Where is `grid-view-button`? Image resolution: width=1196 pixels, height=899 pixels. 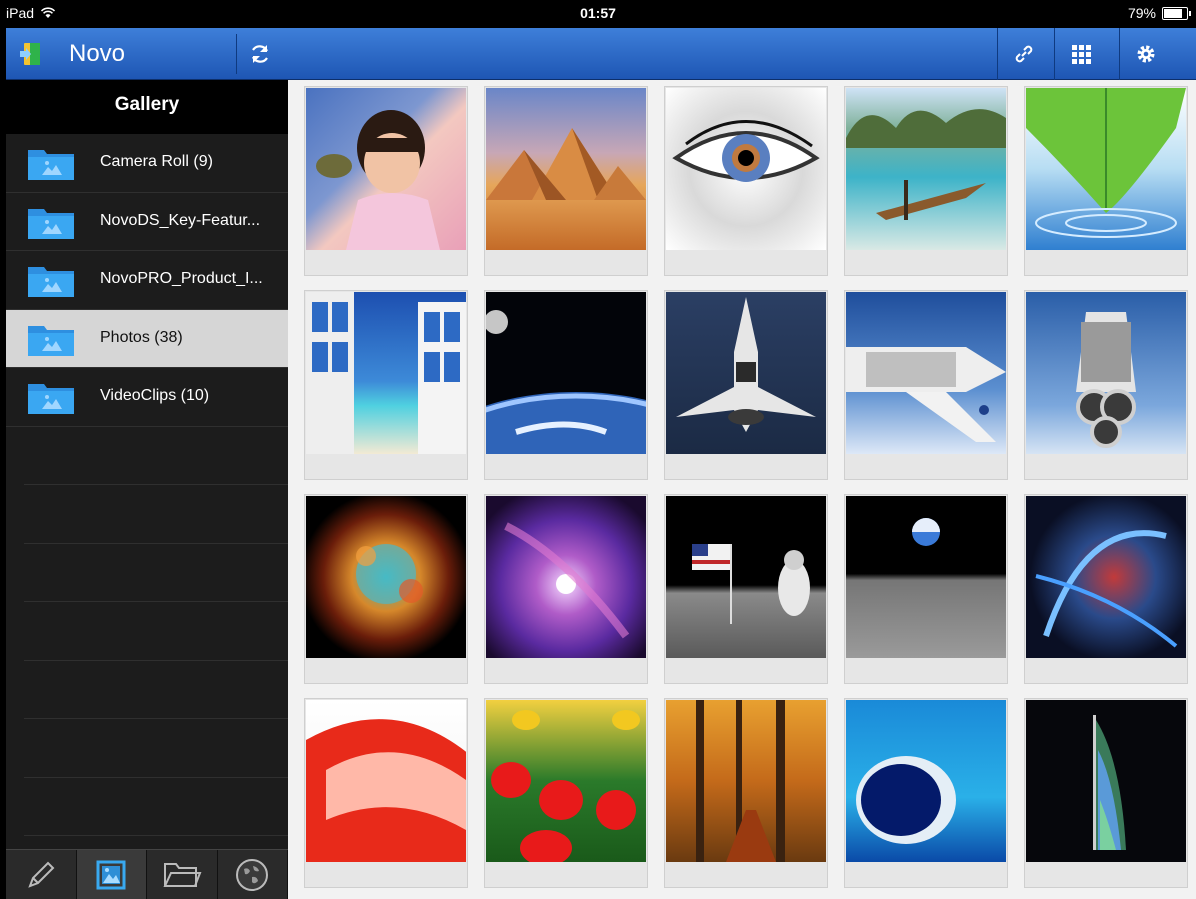
grid-view-button is located at coordinates (1080, 54).